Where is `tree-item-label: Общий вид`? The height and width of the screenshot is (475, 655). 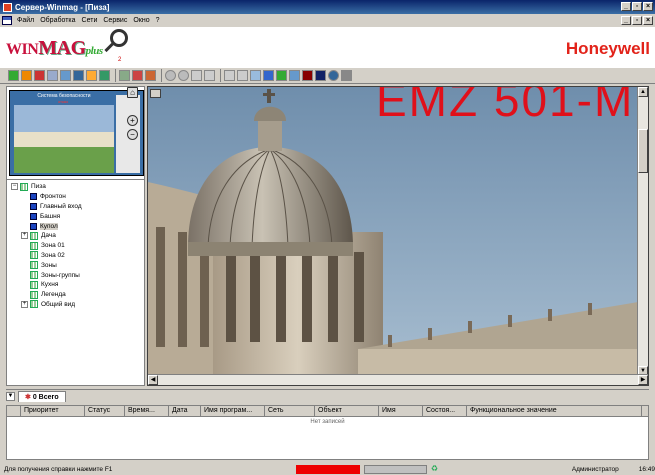
tree-item-label: Общий вид is located at coordinates (58, 304).